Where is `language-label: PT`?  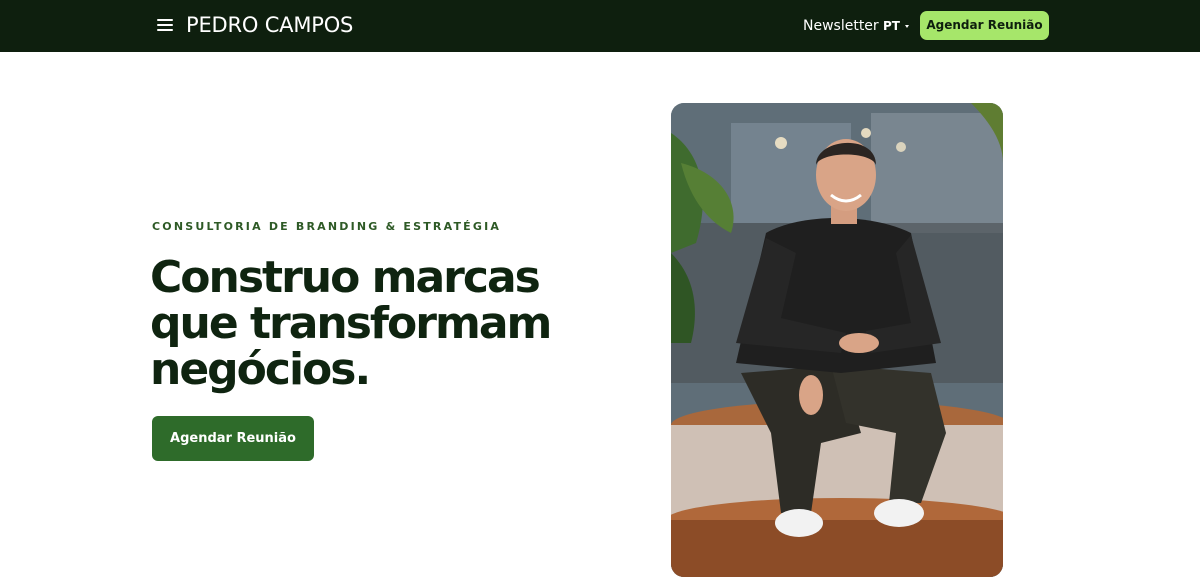
language-label: PT is located at coordinates (891, 26).